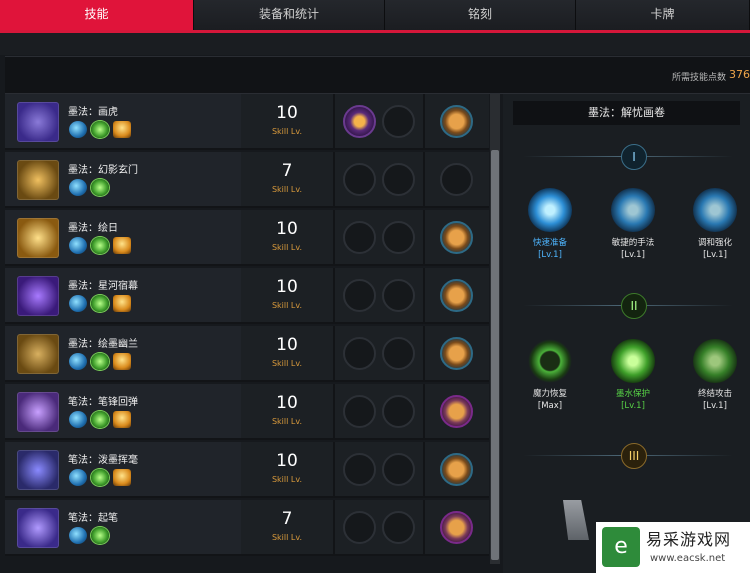 This screenshot has height=573, width=750. I want to click on skill-row: 墨法：画虎 10 Skill Lv., so click(247, 122).